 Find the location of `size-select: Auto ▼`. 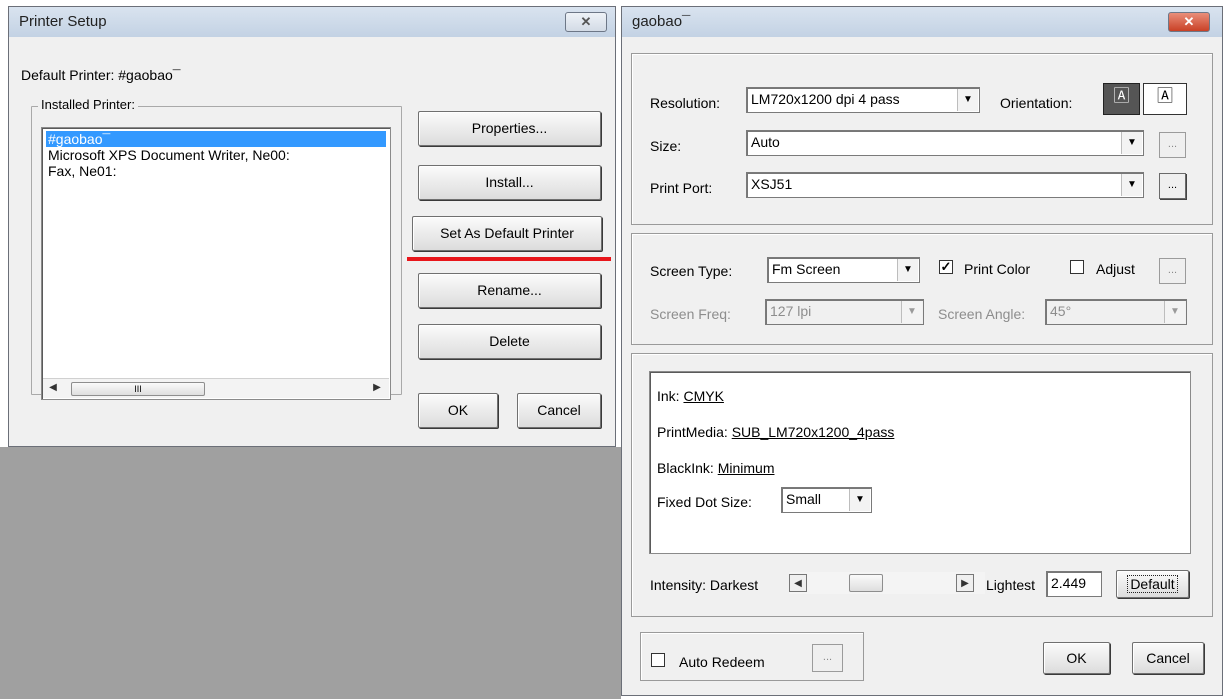

size-select: Auto ▼ is located at coordinates (945, 143).